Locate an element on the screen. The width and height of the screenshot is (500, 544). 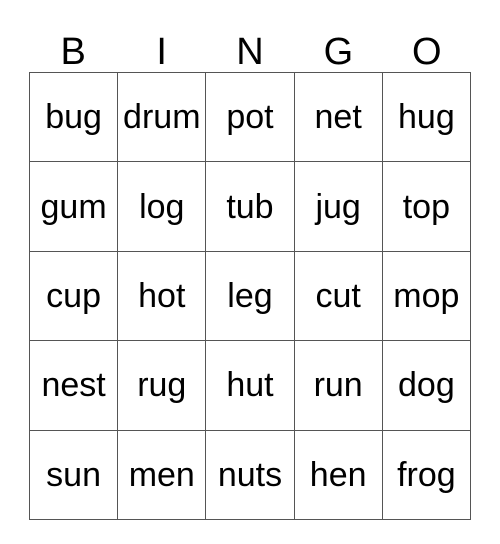
bingo-cell: net is located at coordinates (338, 117).